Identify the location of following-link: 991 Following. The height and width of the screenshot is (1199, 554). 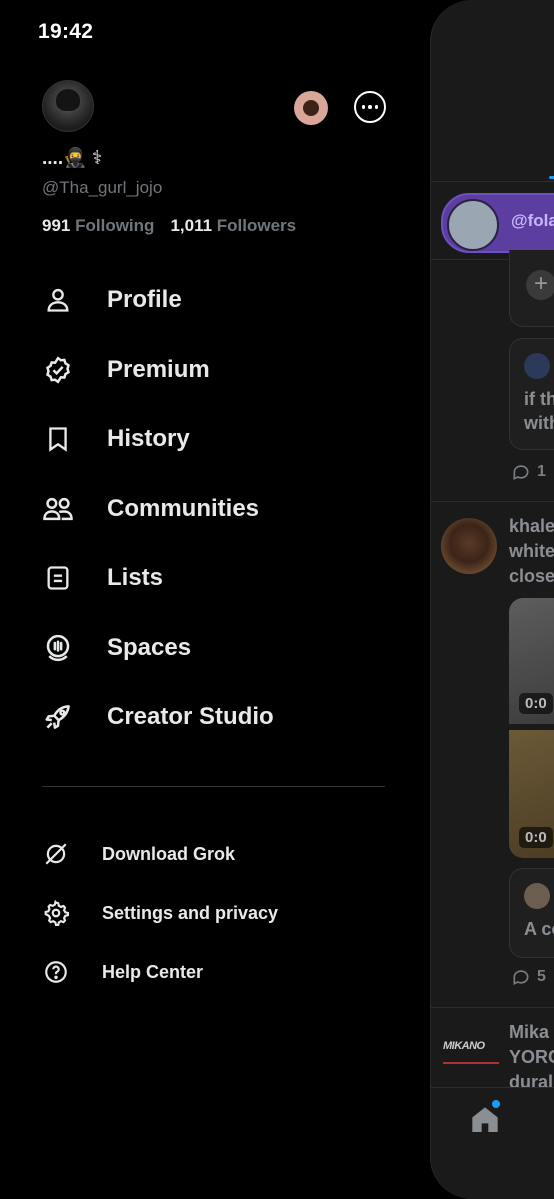
(98, 226).